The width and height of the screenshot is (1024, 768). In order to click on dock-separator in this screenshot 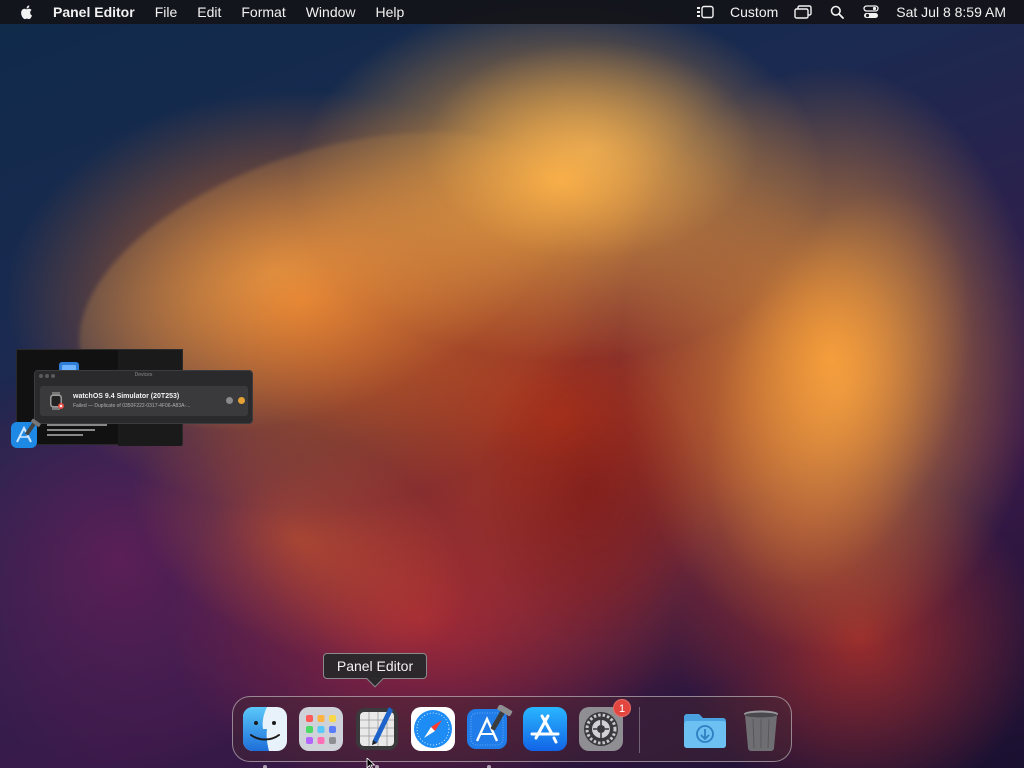, I will do `click(639, 730)`.